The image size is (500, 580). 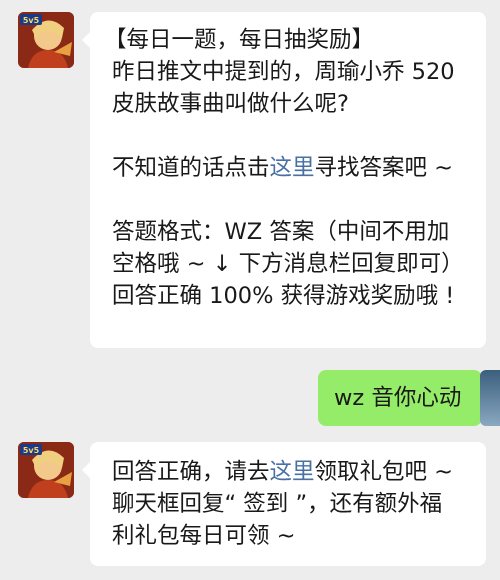 What do you see at coordinates (490, 398) in the screenshot?
I see `my-avatar` at bounding box center [490, 398].